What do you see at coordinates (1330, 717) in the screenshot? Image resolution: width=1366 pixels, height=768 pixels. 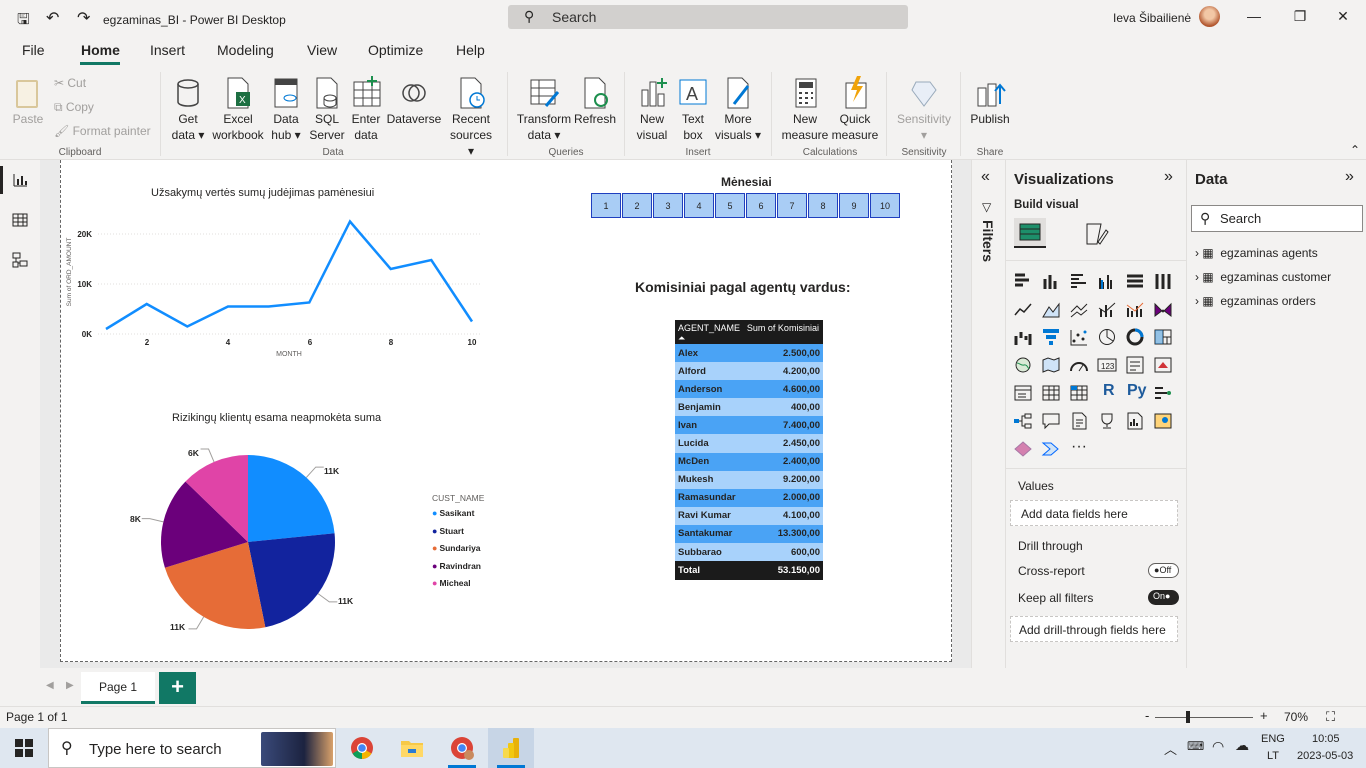 I see `fit-to-page-icon: ⛶` at bounding box center [1330, 717].